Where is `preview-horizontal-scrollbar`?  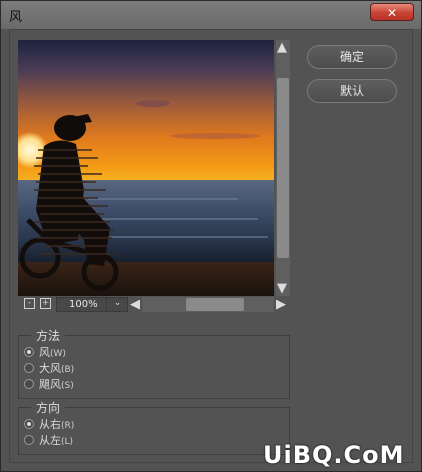 preview-horizontal-scrollbar is located at coordinates (208, 304).